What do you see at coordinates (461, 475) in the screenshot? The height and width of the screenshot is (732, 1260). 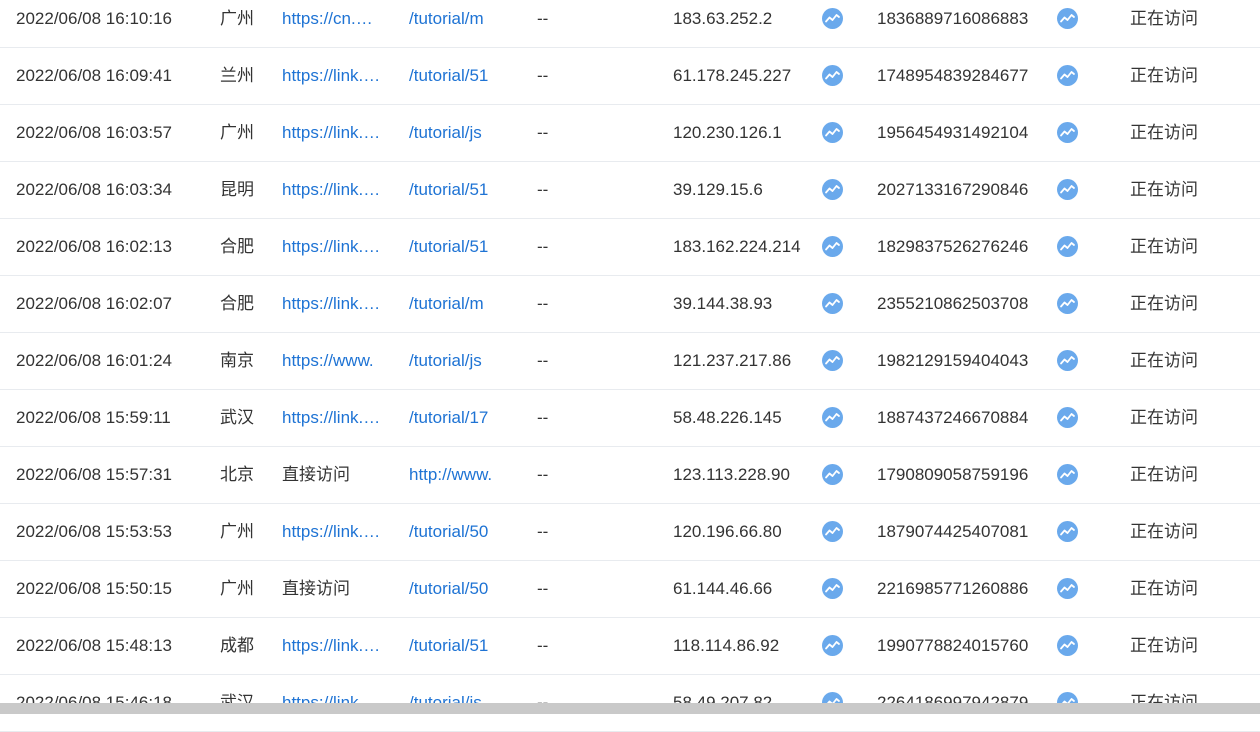 I see `entry-page: http://www.` at bounding box center [461, 475].